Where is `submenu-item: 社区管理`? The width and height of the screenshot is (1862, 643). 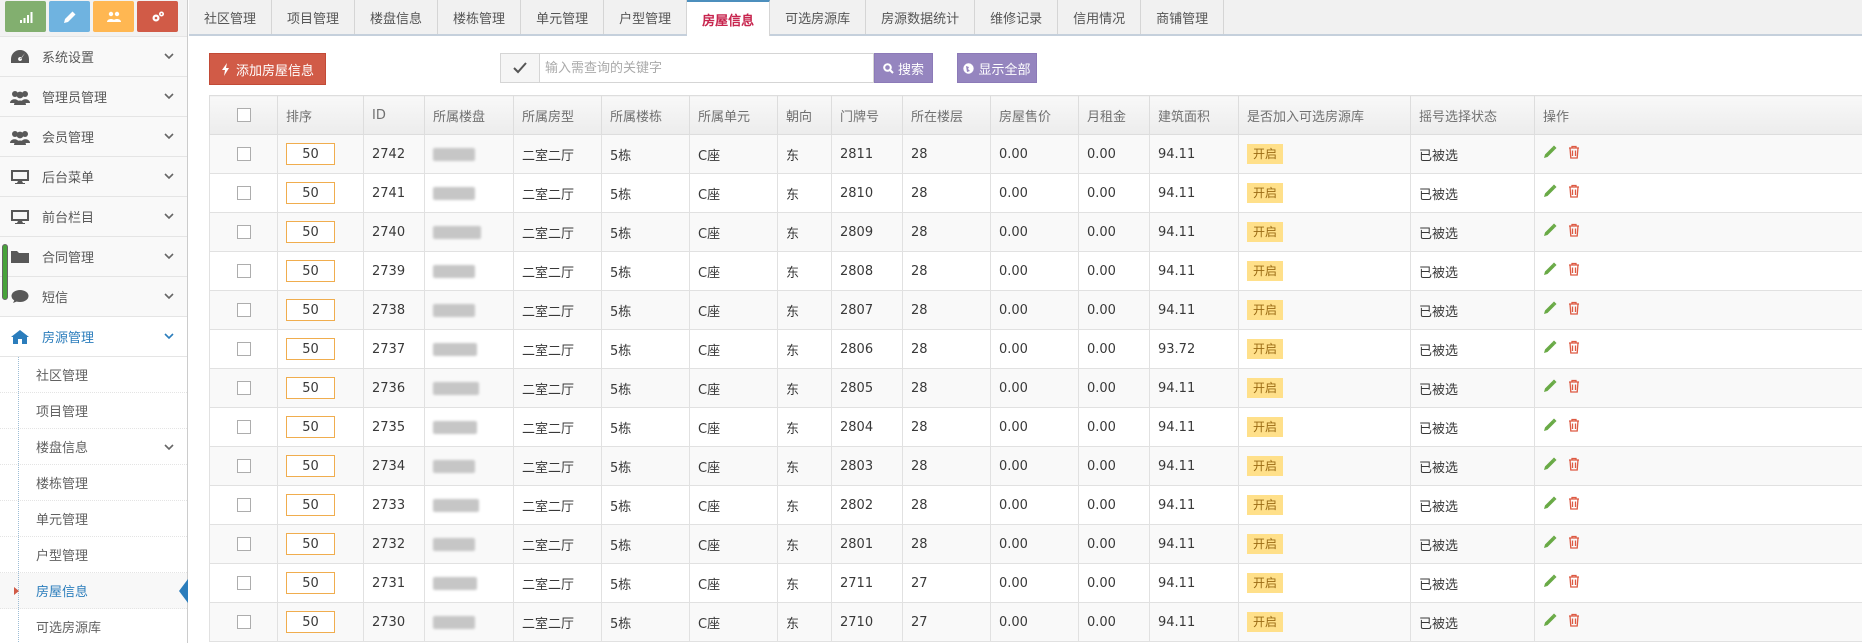
submenu-item: 社区管理 is located at coordinates (93, 375).